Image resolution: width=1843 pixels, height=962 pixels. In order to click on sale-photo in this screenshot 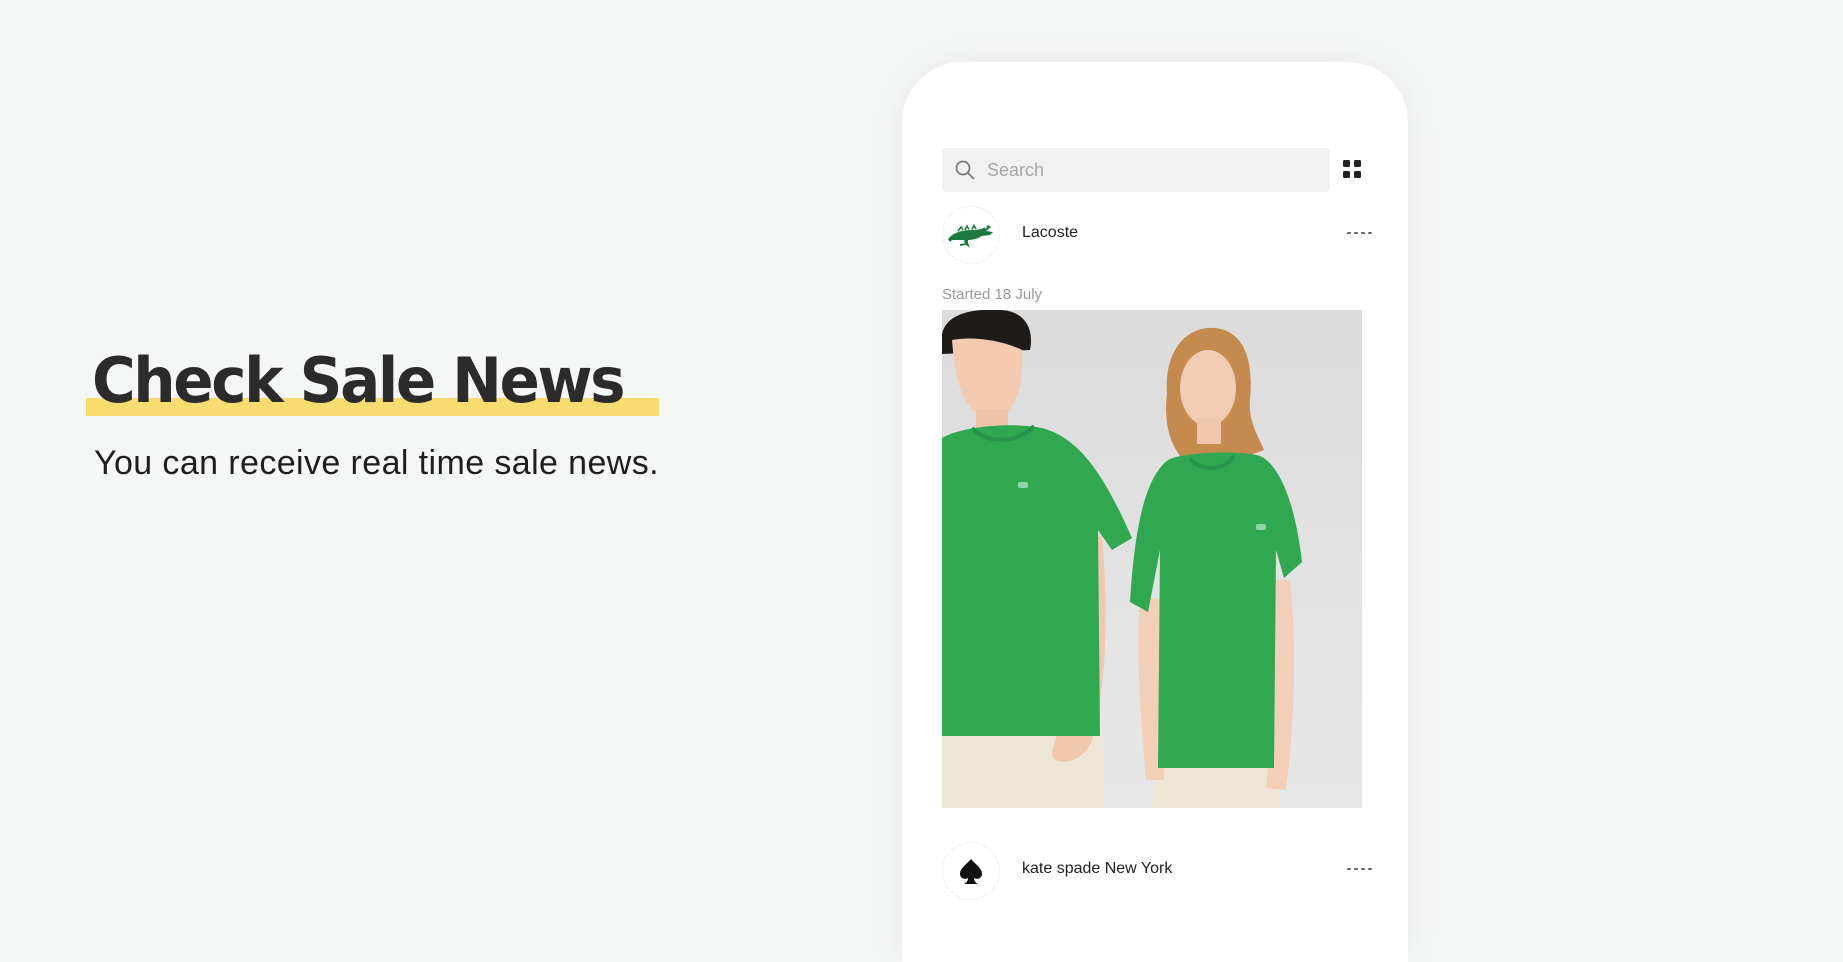, I will do `click(1152, 559)`.